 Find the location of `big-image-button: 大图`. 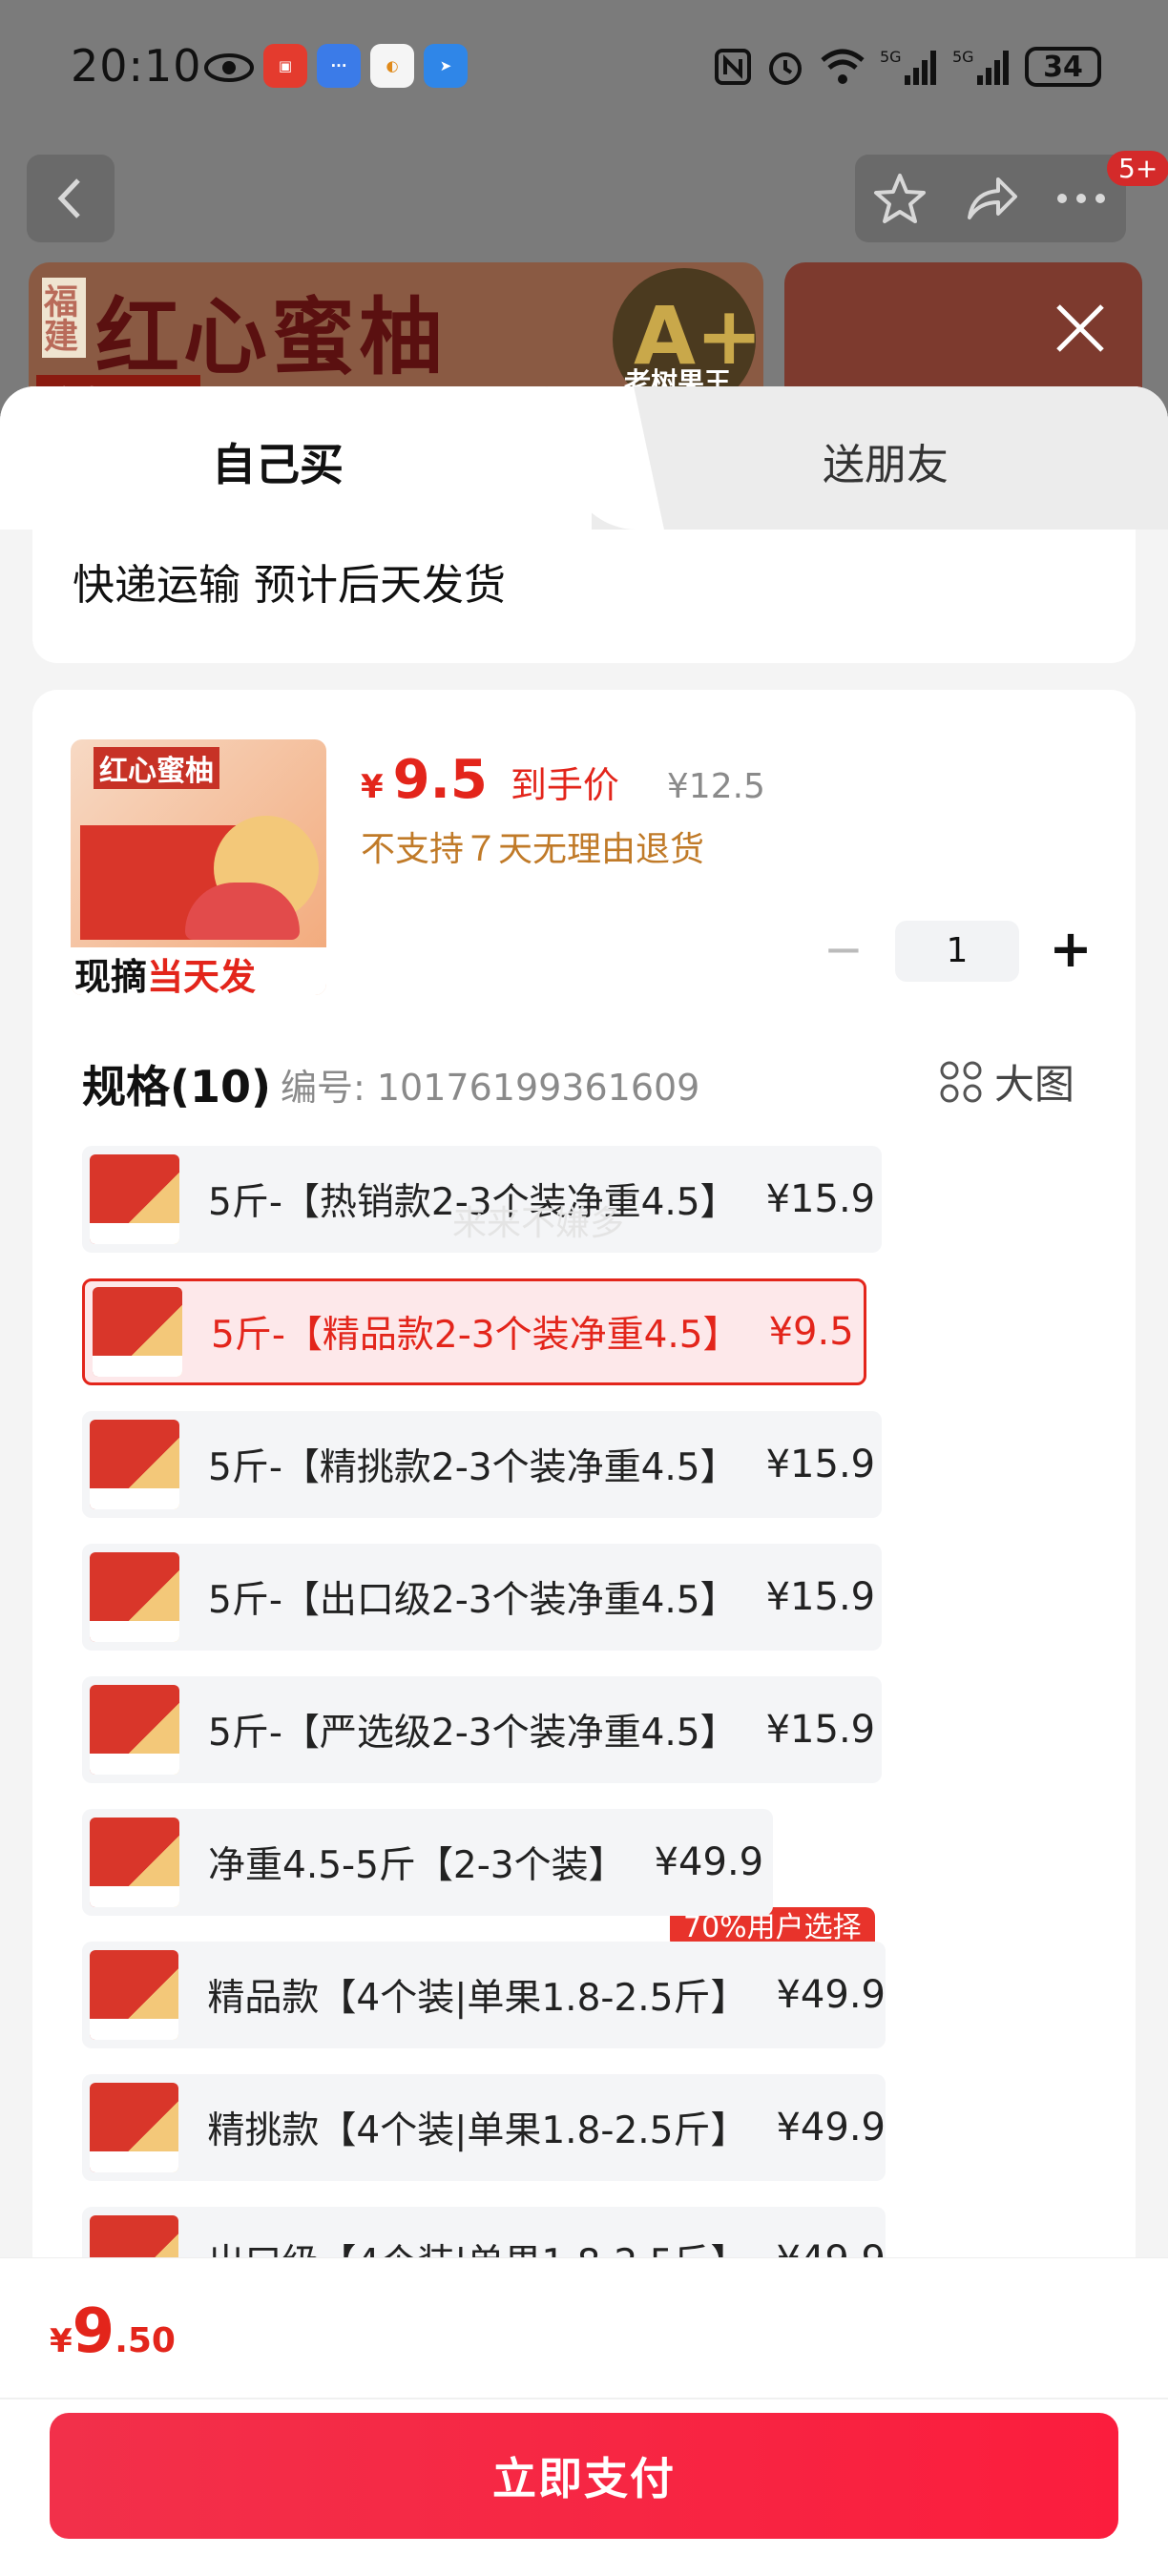

big-image-button: 大图 is located at coordinates (1006, 1081).